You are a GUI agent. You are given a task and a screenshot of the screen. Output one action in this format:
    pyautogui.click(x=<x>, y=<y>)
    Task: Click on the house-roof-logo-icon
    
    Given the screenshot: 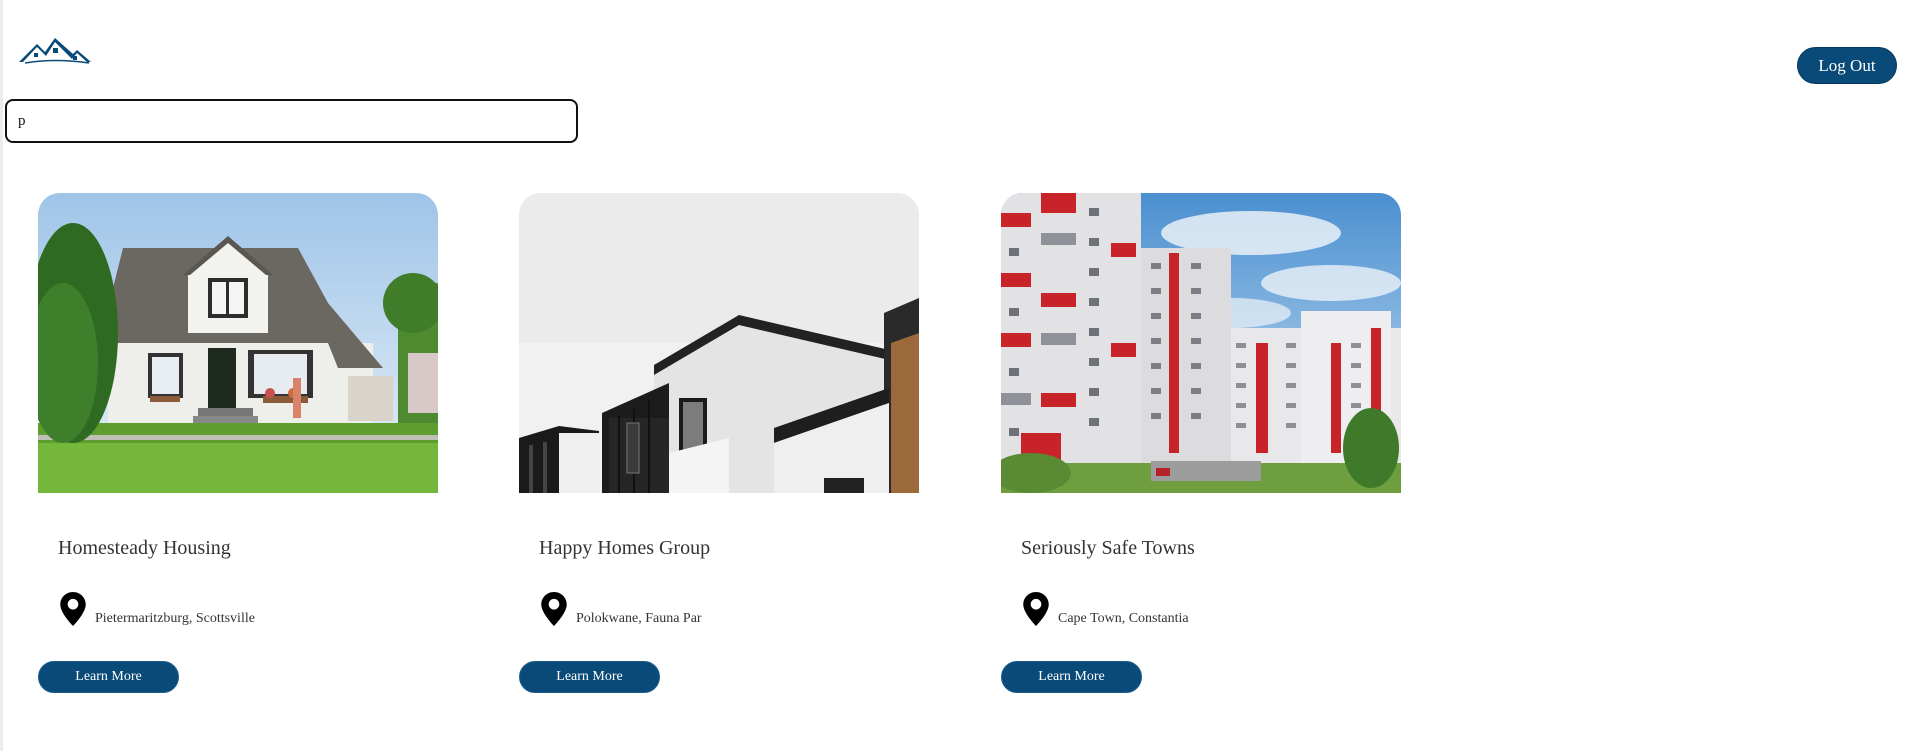 What is the action you would take?
    pyautogui.click(x=55, y=49)
    